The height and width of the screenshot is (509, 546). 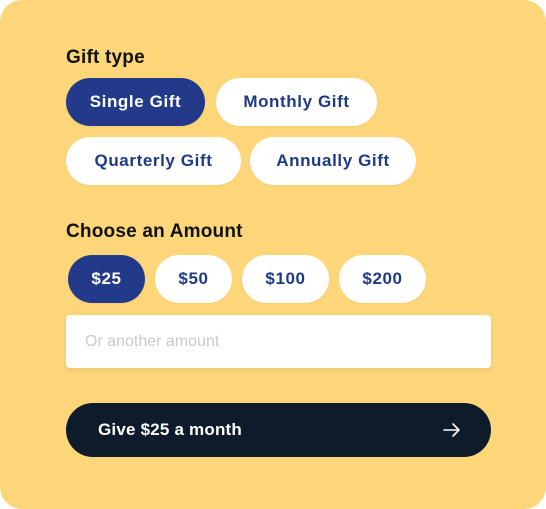 What do you see at coordinates (154, 231) in the screenshot?
I see `choose-amount-label: Choose an Amount` at bounding box center [154, 231].